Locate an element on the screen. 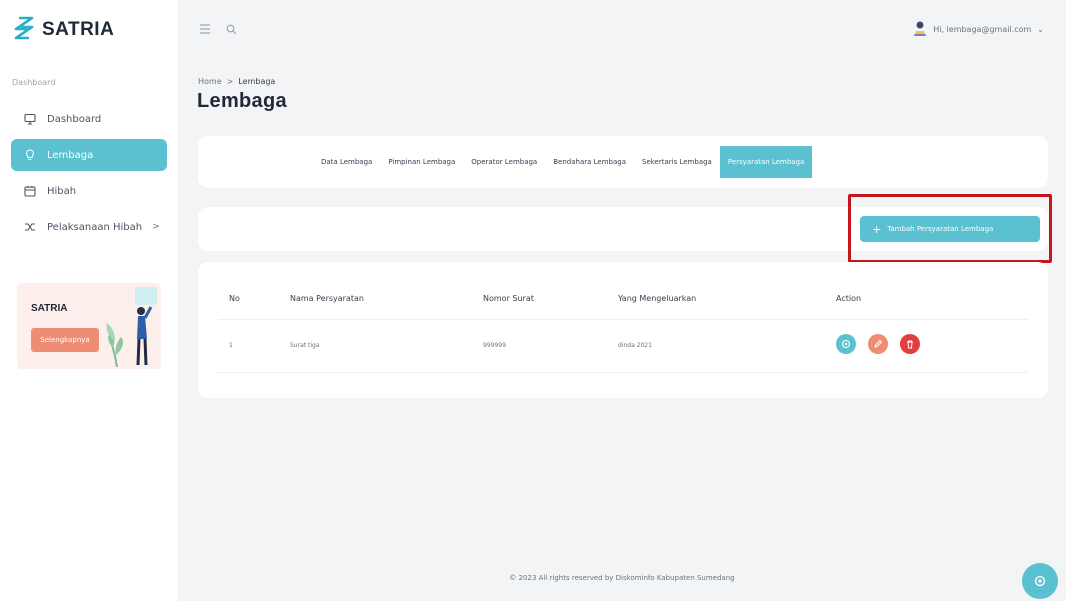 The height and width of the screenshot is (601, 1066). breadcrumb-home: Home is located at coordinates (210, 81).